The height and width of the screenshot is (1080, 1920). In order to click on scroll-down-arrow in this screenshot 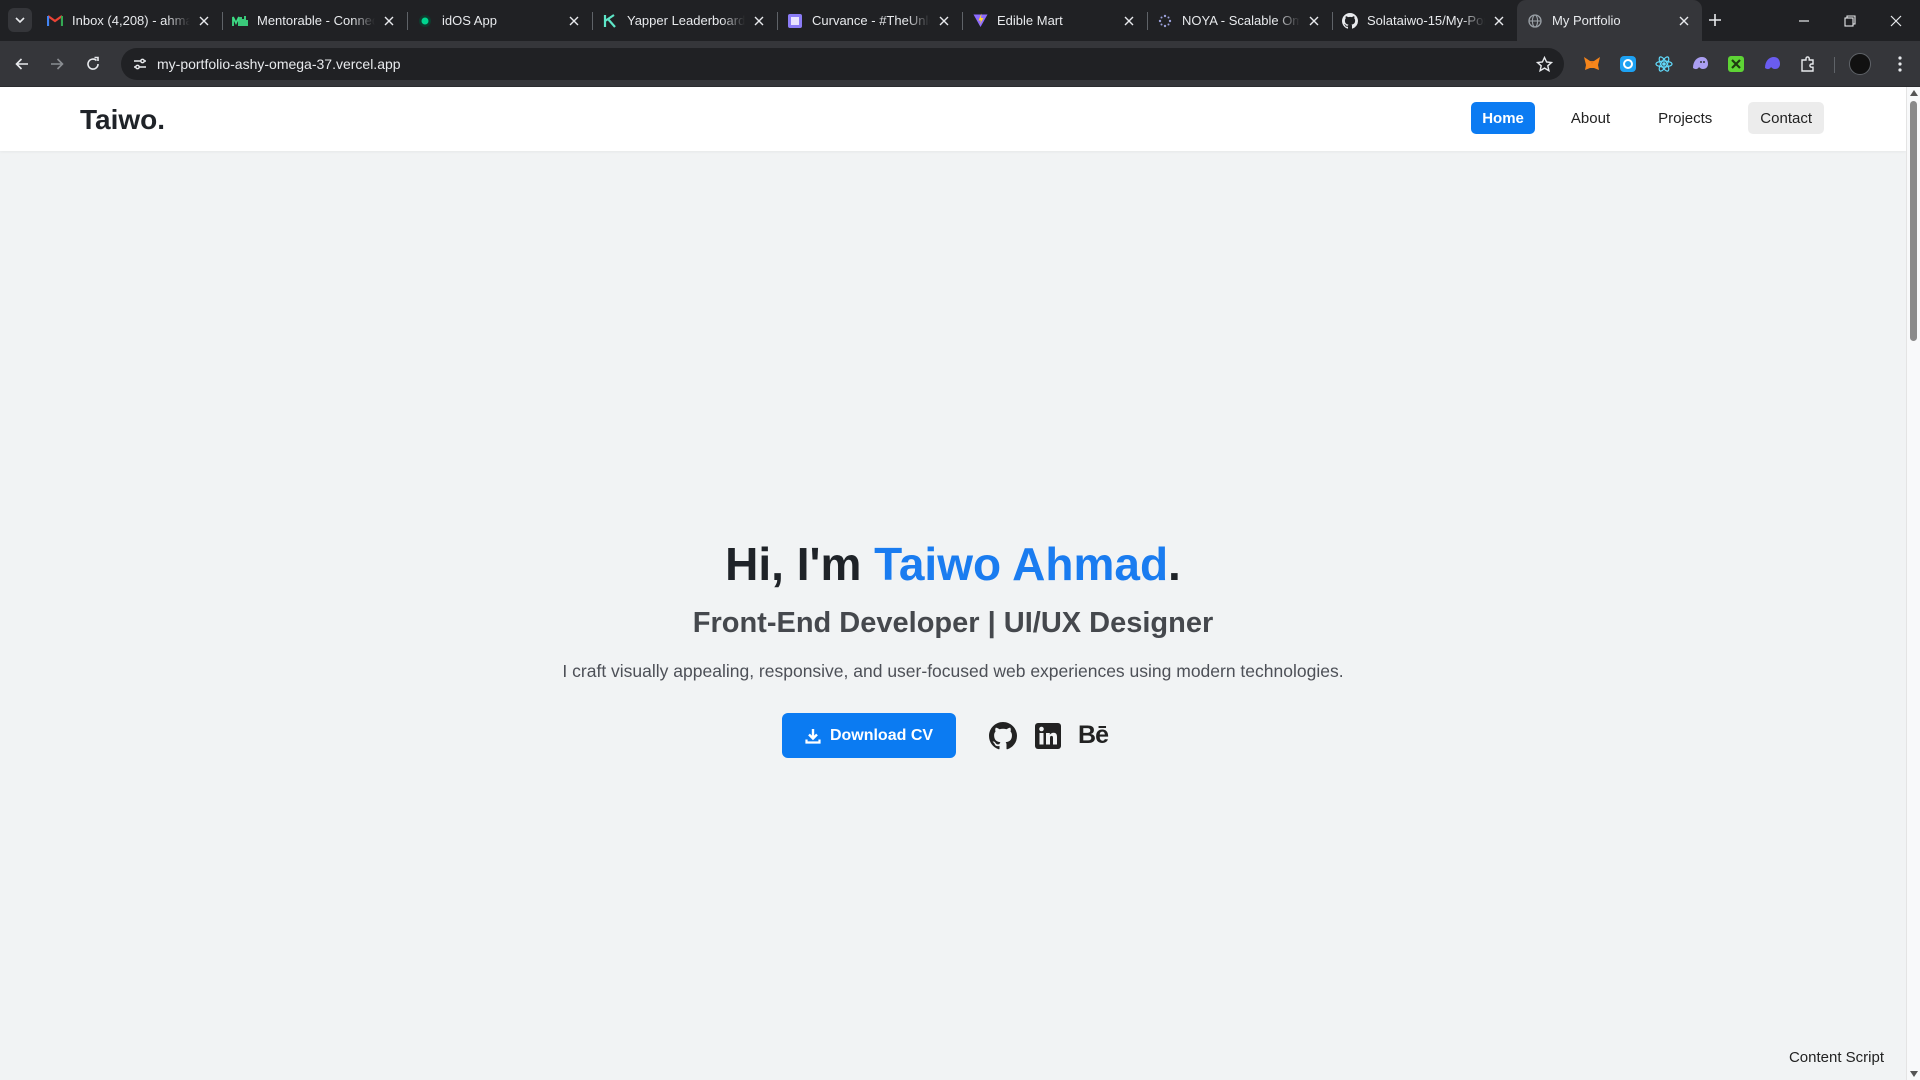, I will do `click(1914, 1074)`.